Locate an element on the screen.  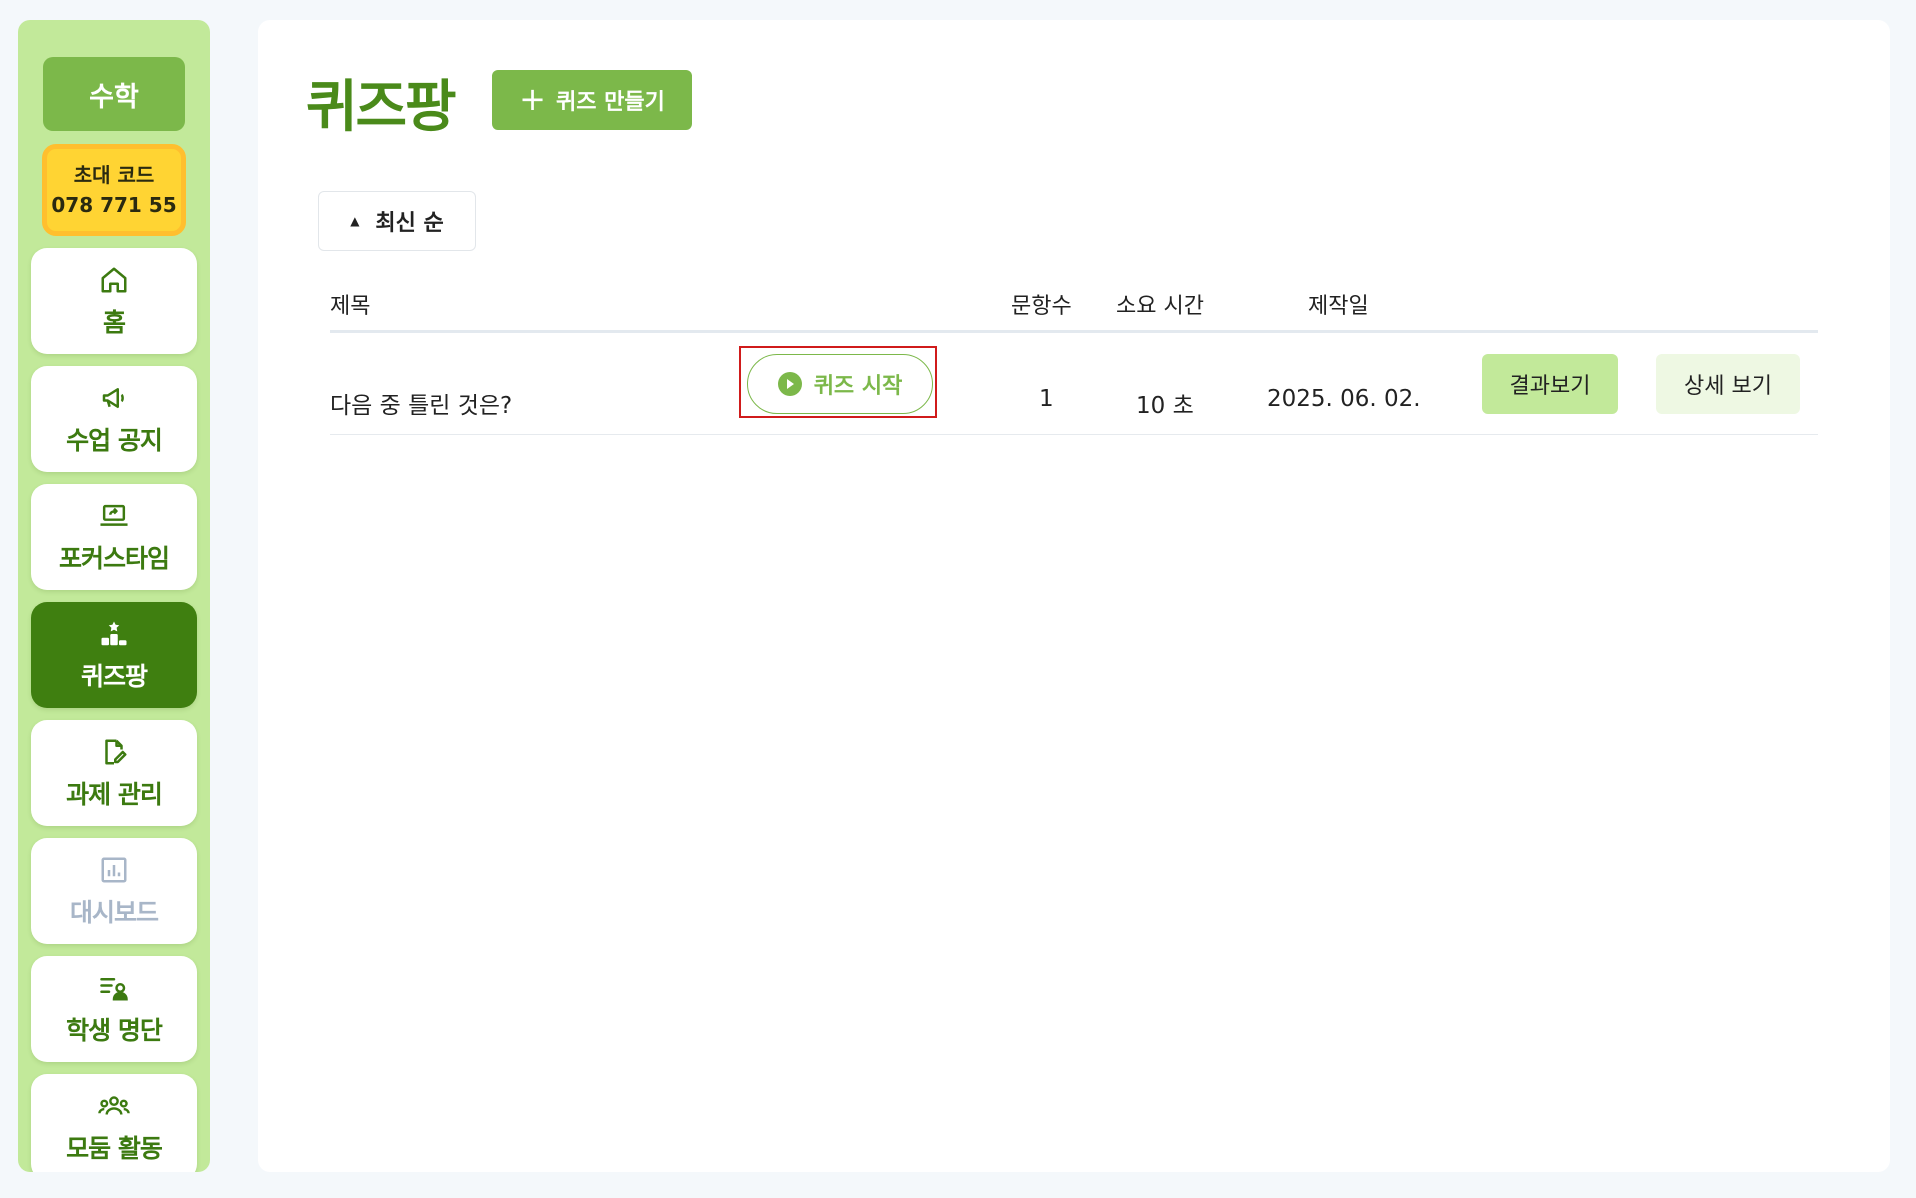
question-count: 1 is located at coordinates (1046, 399).